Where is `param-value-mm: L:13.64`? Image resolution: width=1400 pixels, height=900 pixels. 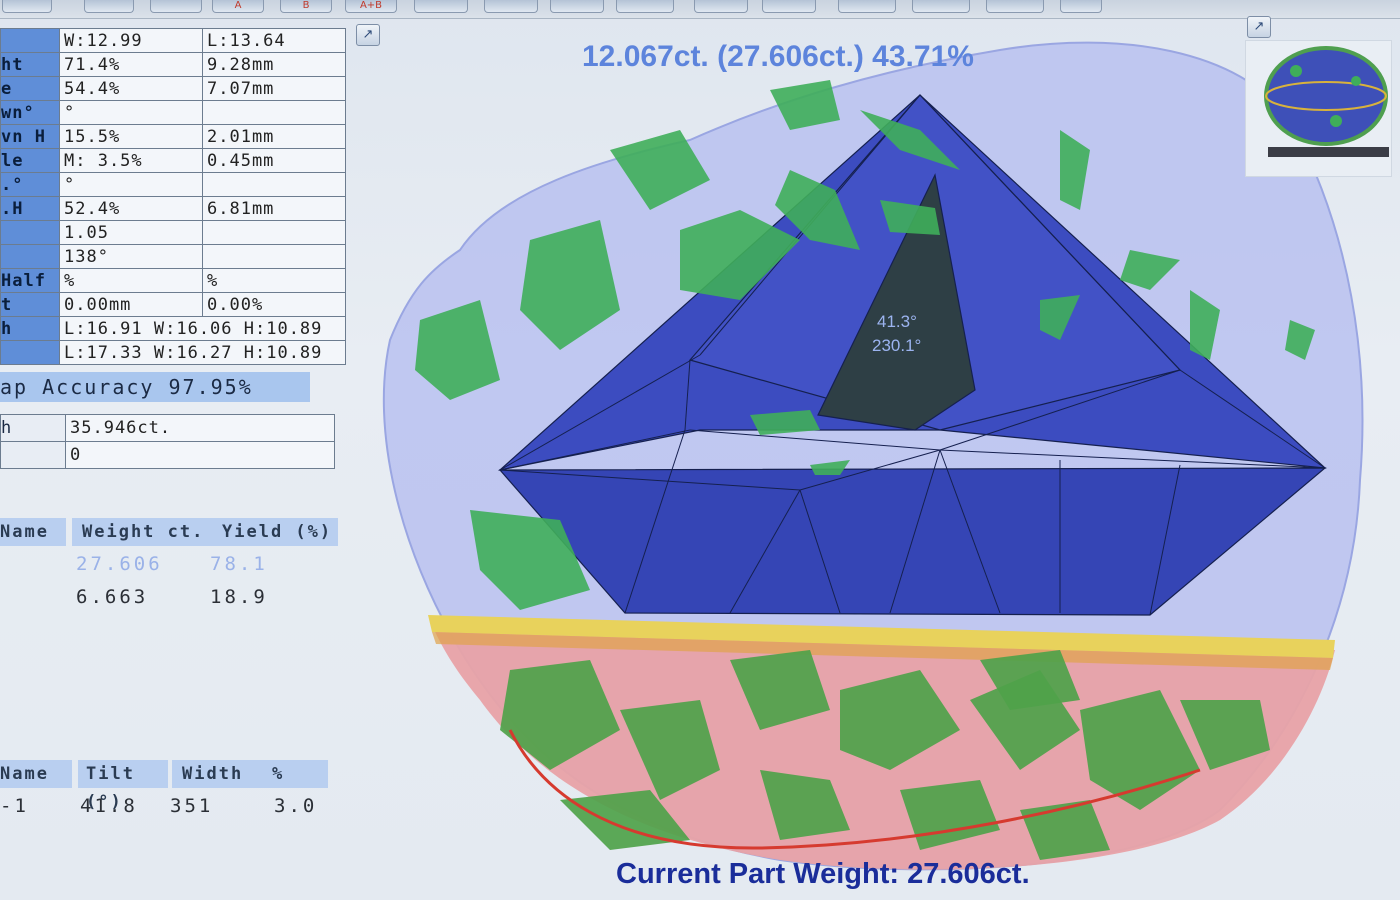
param-value-mm: L:13.64 is located at coordinates (274, 40).